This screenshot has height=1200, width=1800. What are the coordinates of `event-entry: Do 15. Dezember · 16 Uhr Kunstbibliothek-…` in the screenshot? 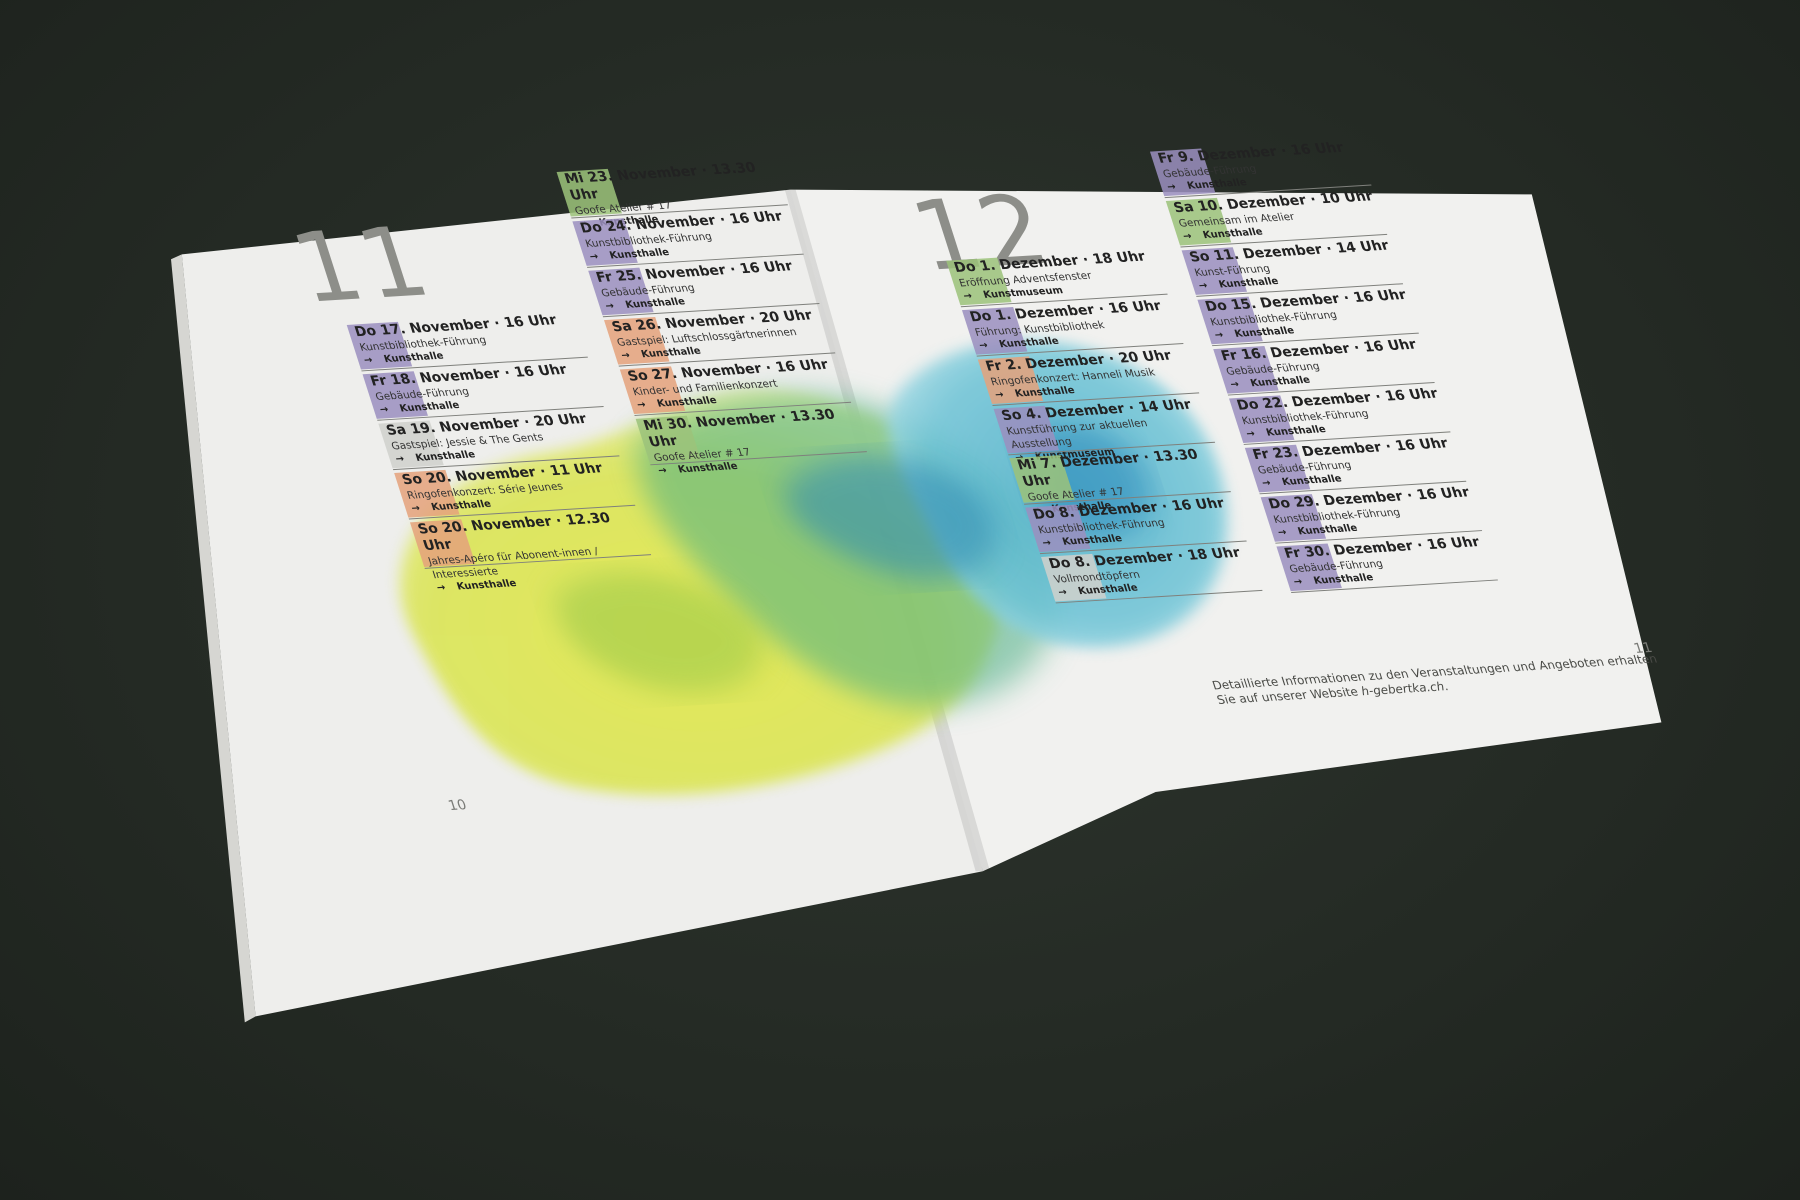 It's located at (1308, 317).